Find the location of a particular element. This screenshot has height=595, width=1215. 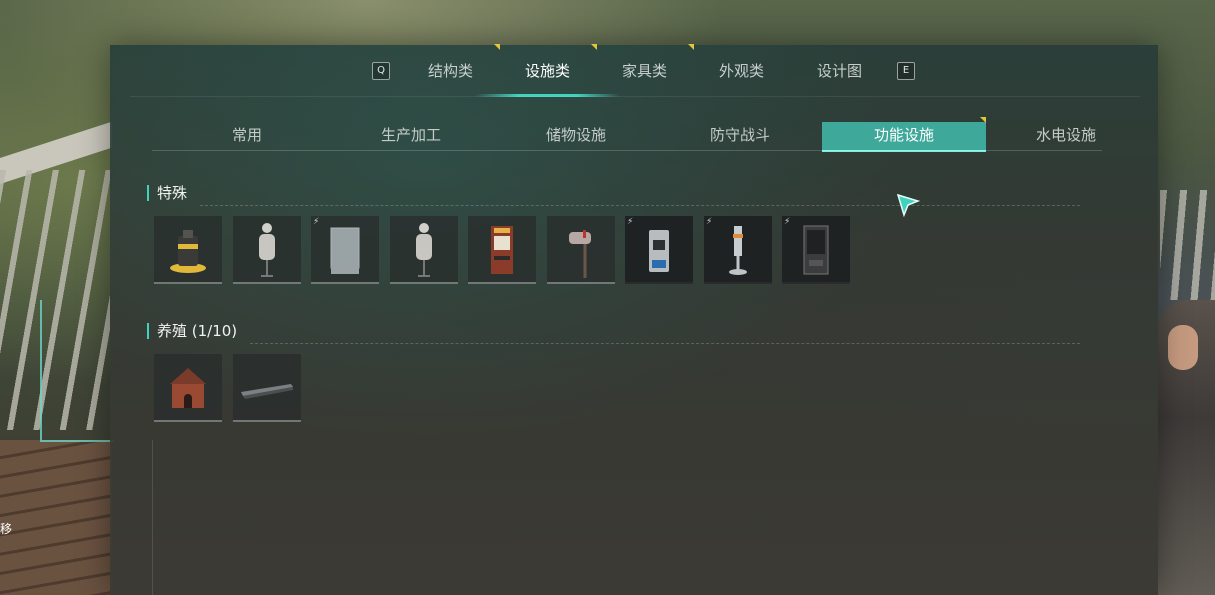

tab-facilities: 设施类 is located at coordinates (547, 72).